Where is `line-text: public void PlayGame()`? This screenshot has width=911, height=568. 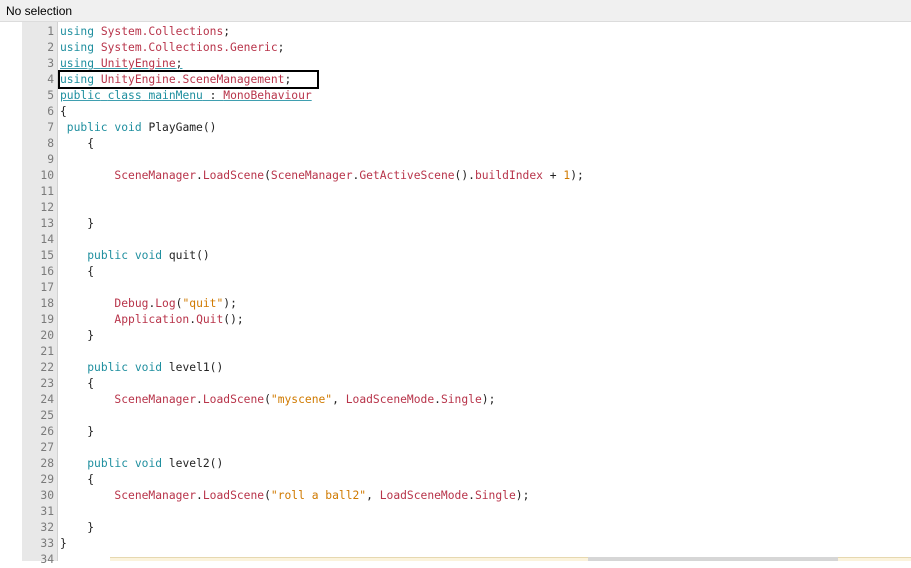
line-text: public void PlayGame() is located at coordinates (138, 128).